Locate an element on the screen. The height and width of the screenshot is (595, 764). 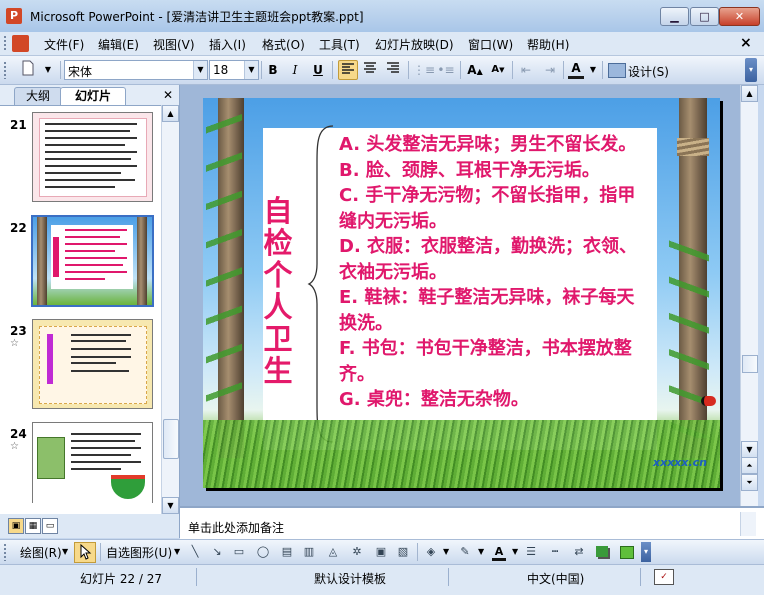
line-style-icon: ☰ is located at coordinates (531, 552).